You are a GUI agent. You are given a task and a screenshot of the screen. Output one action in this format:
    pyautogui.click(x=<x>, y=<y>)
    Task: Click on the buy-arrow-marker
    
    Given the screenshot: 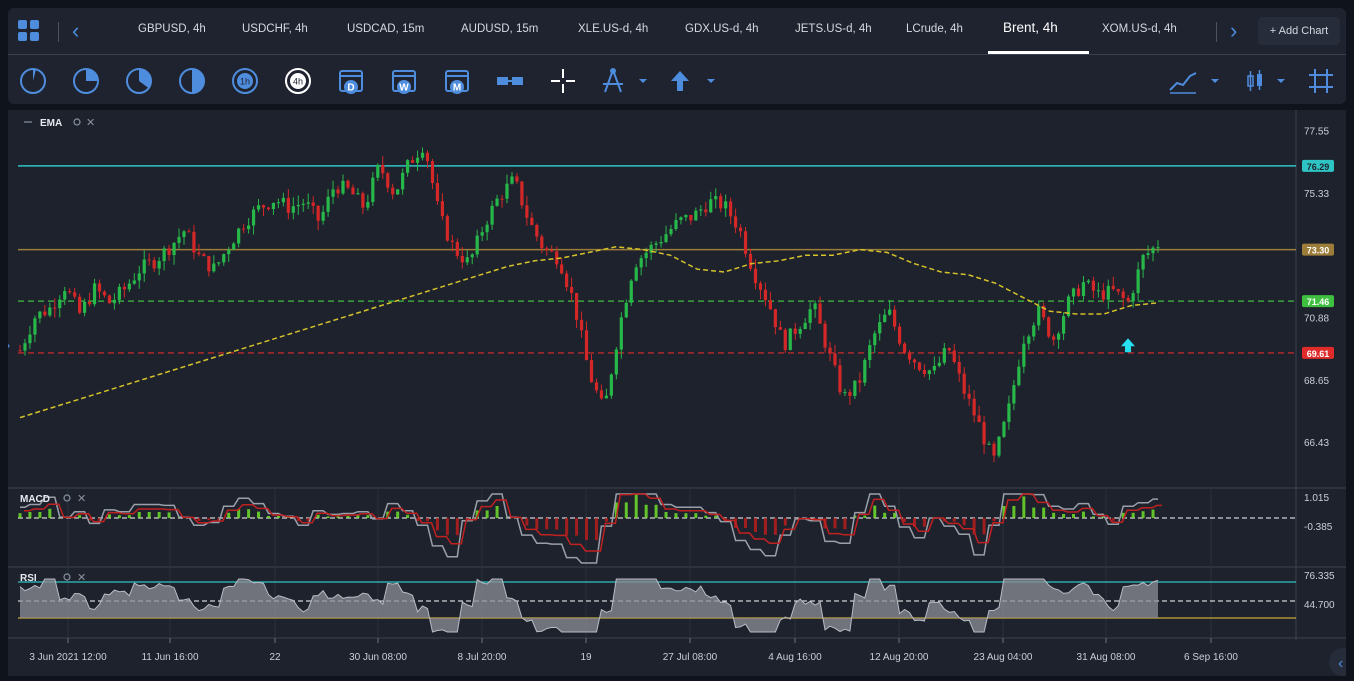 What is the action you would take?
    pyautogui.click(x=1128, y=345)
    